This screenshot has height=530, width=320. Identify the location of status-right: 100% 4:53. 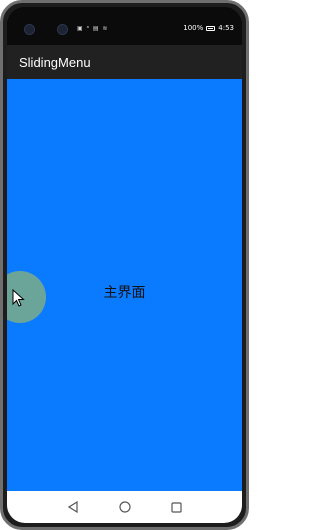
(208, 28).